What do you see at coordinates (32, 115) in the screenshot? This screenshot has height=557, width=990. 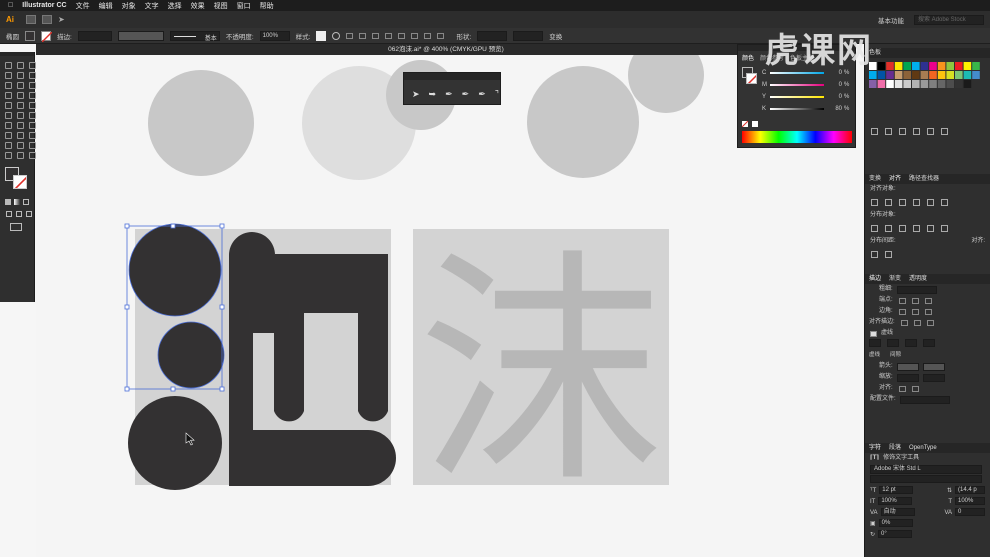 I see `shape-builder-tool-icon` at bounding box center [32, 115].